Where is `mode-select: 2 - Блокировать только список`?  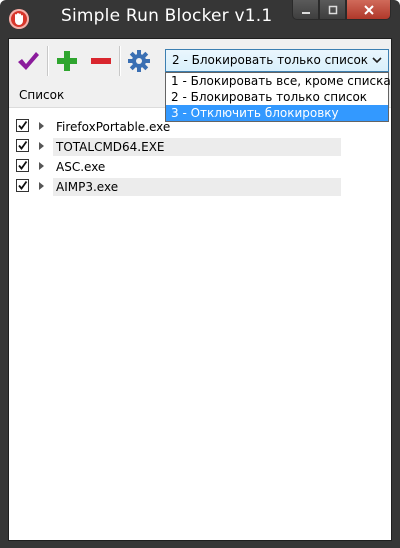
mode-select: 2 - Блокировать только список is located at coordinates (277, 60).